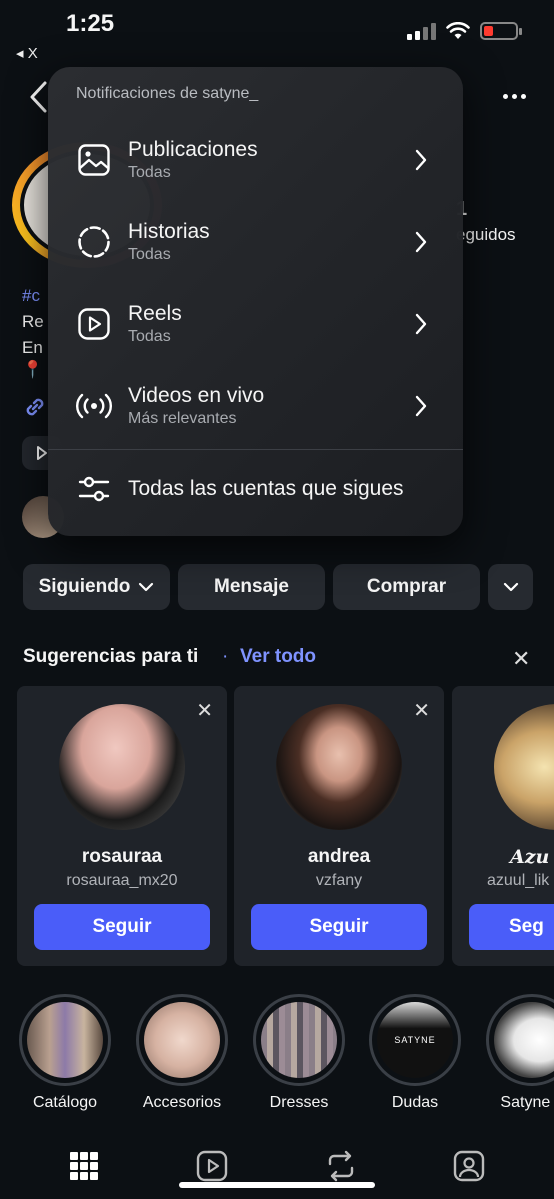 The image size is (554, 1199). Describe the element at coordinates (527, 1102) in the screenshot. I see `highlight-label: Satyne g` at that location.